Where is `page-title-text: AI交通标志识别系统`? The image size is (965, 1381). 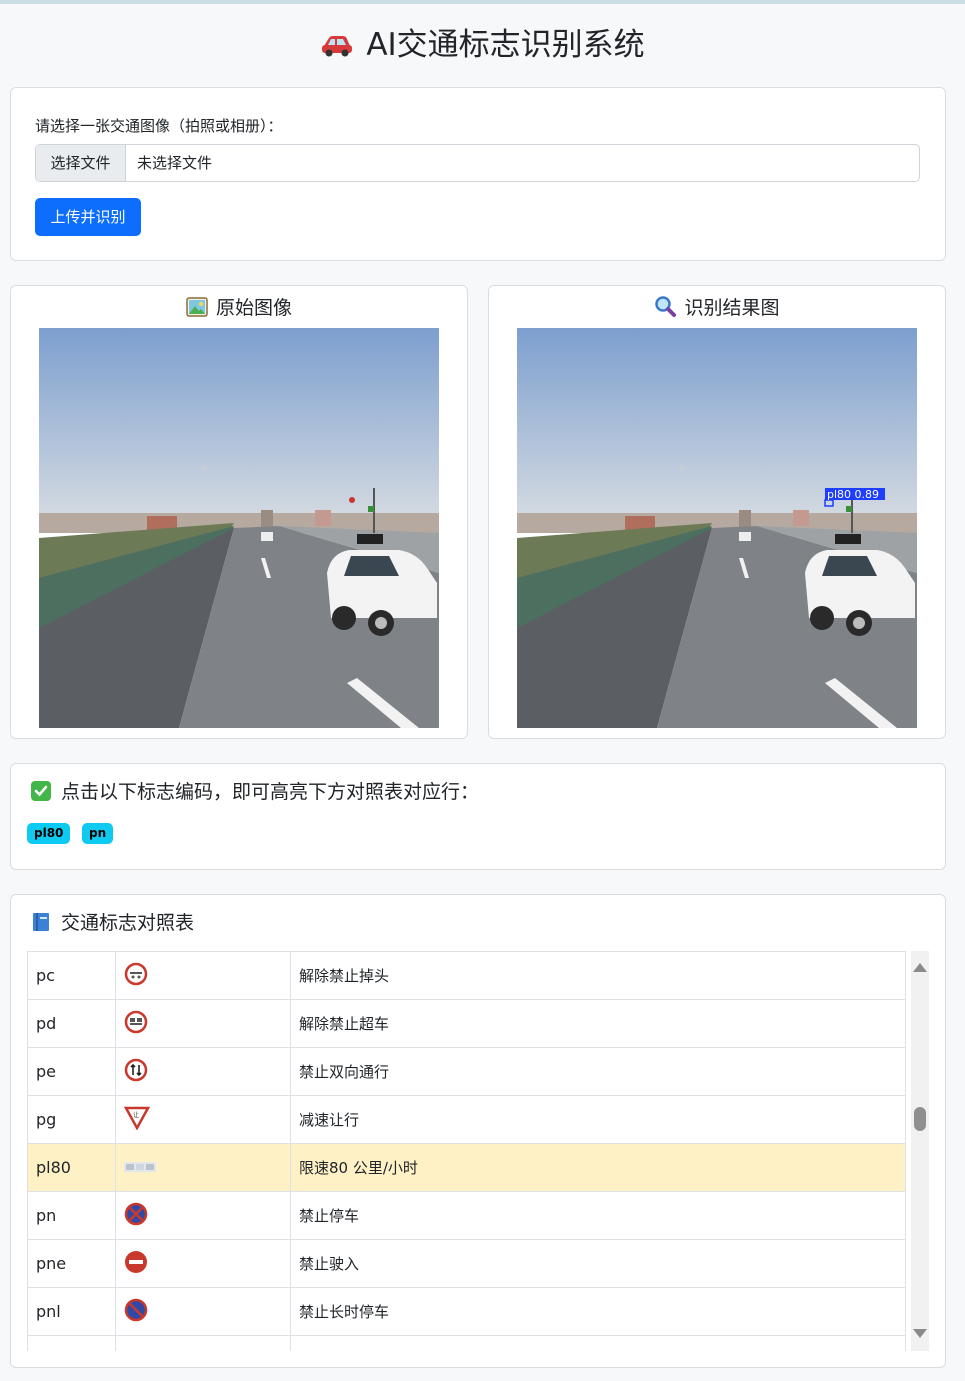 page-title-text: AI交通标志识别系统 is located at coordinates (505, 45).